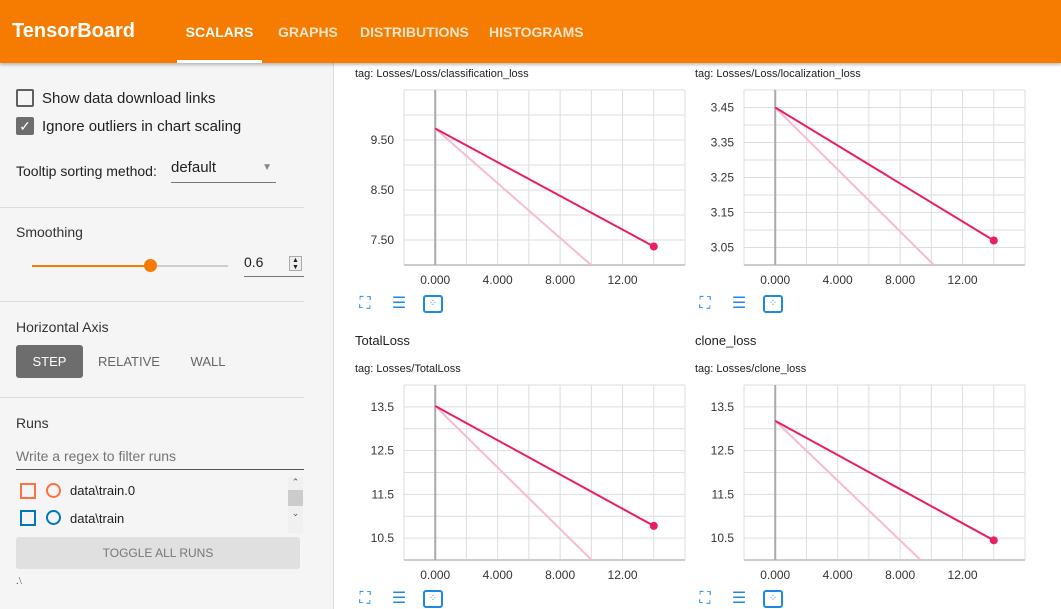 The image size is (1061, 609). I want to click on tab-scalars: SCALARS, so click(219, 43).